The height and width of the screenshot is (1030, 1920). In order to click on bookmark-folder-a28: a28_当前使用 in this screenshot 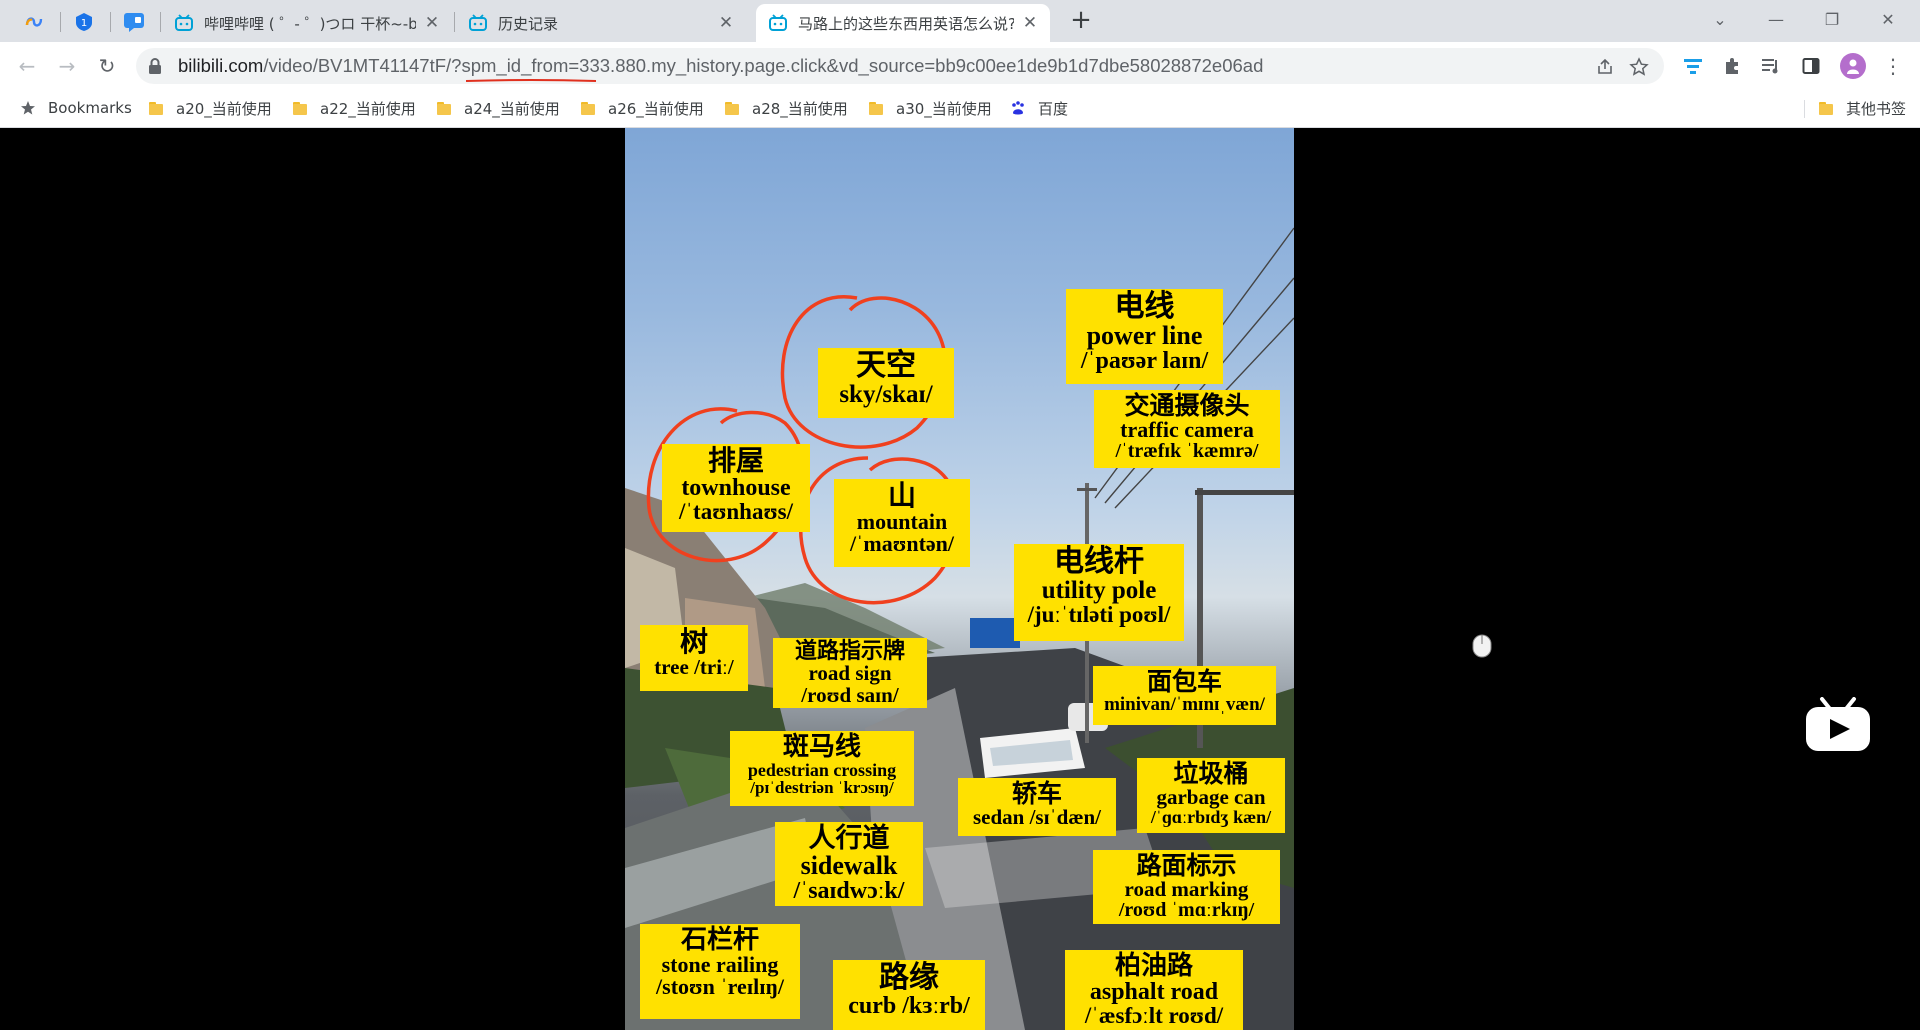, I will do `click(786, 108)`.